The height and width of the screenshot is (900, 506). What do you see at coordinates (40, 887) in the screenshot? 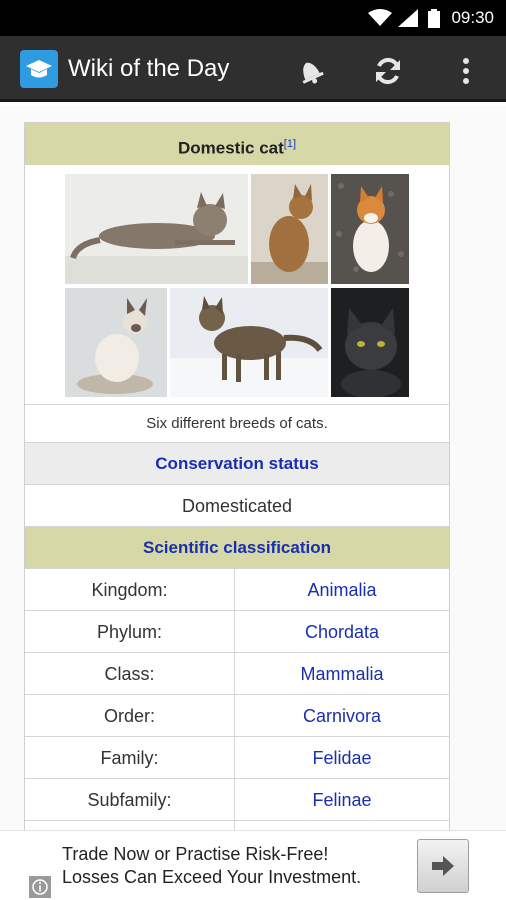
I see `ad-info-icon` at bounding box center [40, 887].